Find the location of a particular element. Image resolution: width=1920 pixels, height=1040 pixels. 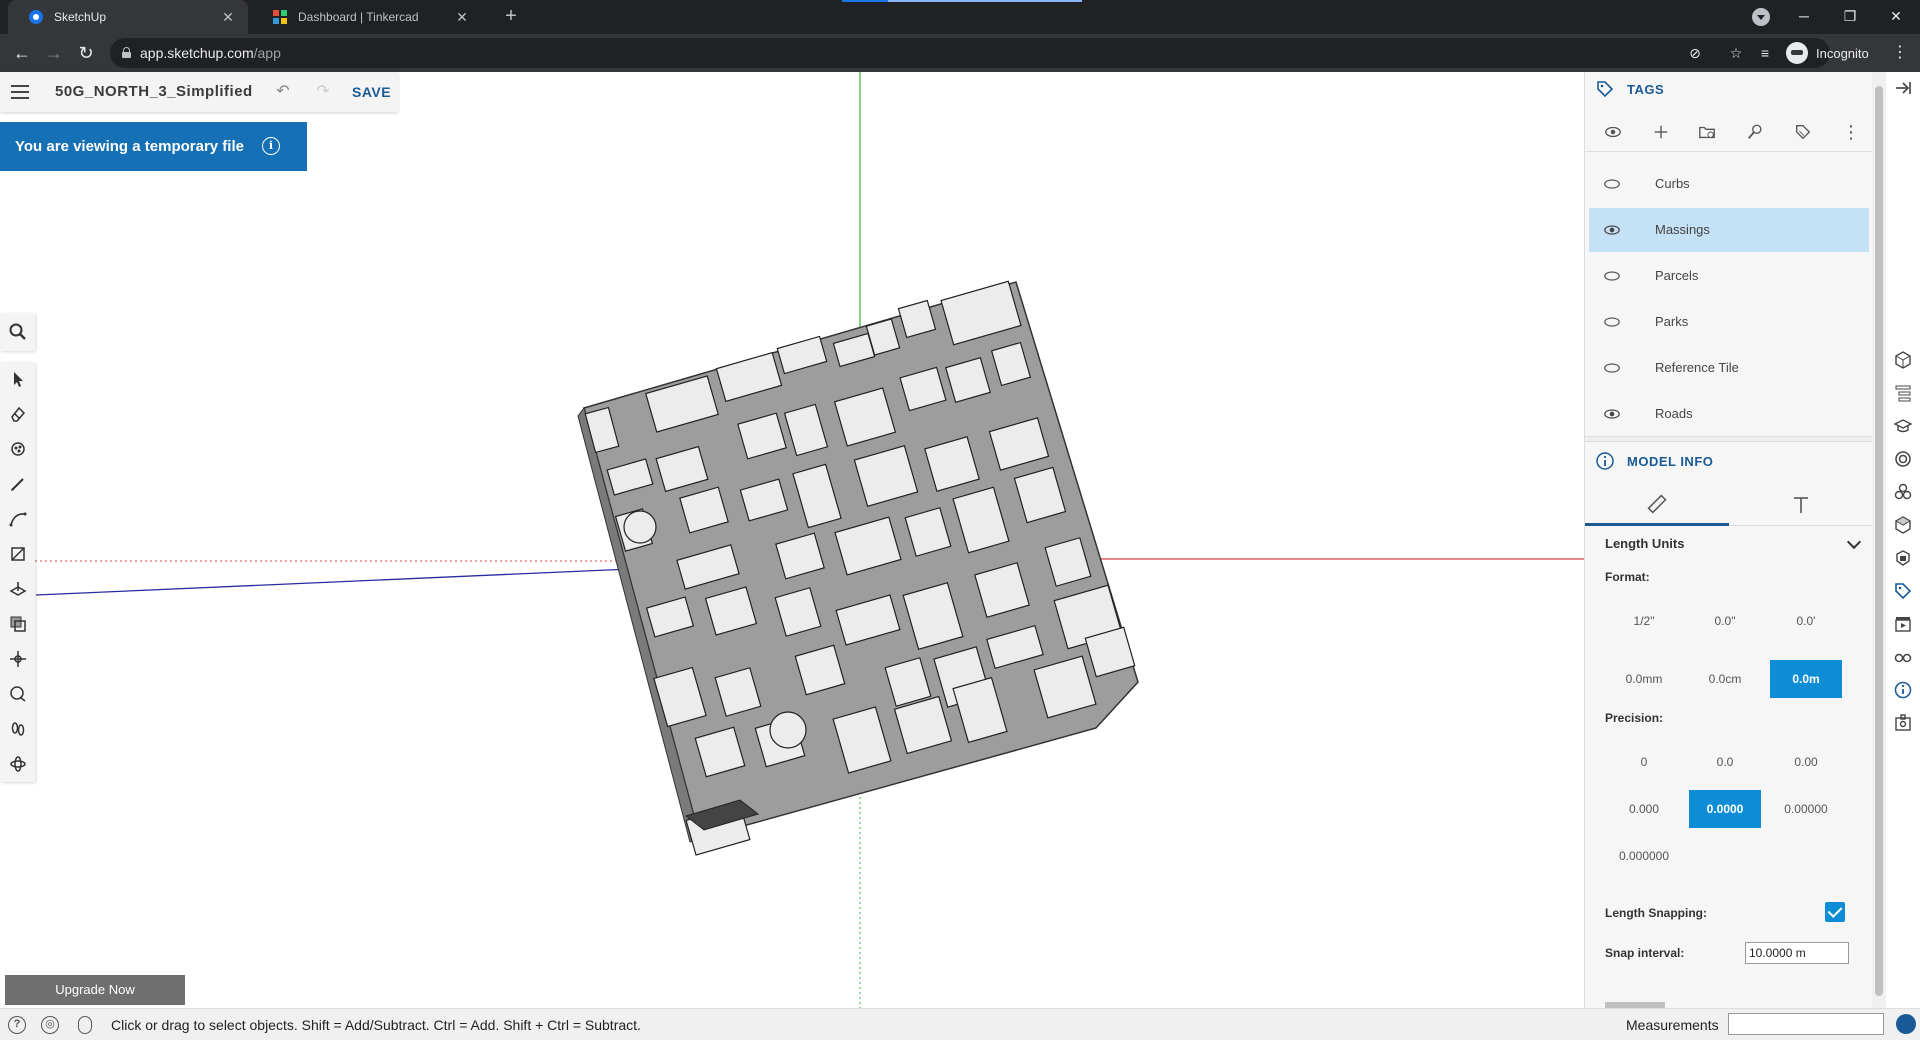

tag-row: Parcels is located at coordinates (1729, 276).